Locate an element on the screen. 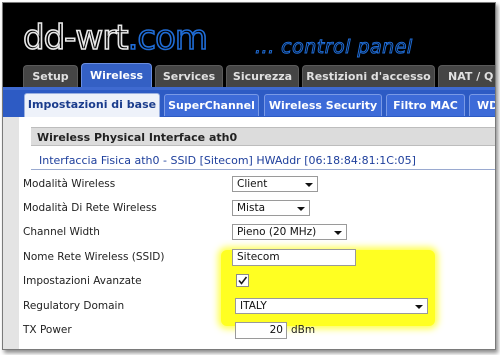 The image size is (500, 355). channel-width-select: Pieno (20 MHz) is located at coordinates (289, 232).